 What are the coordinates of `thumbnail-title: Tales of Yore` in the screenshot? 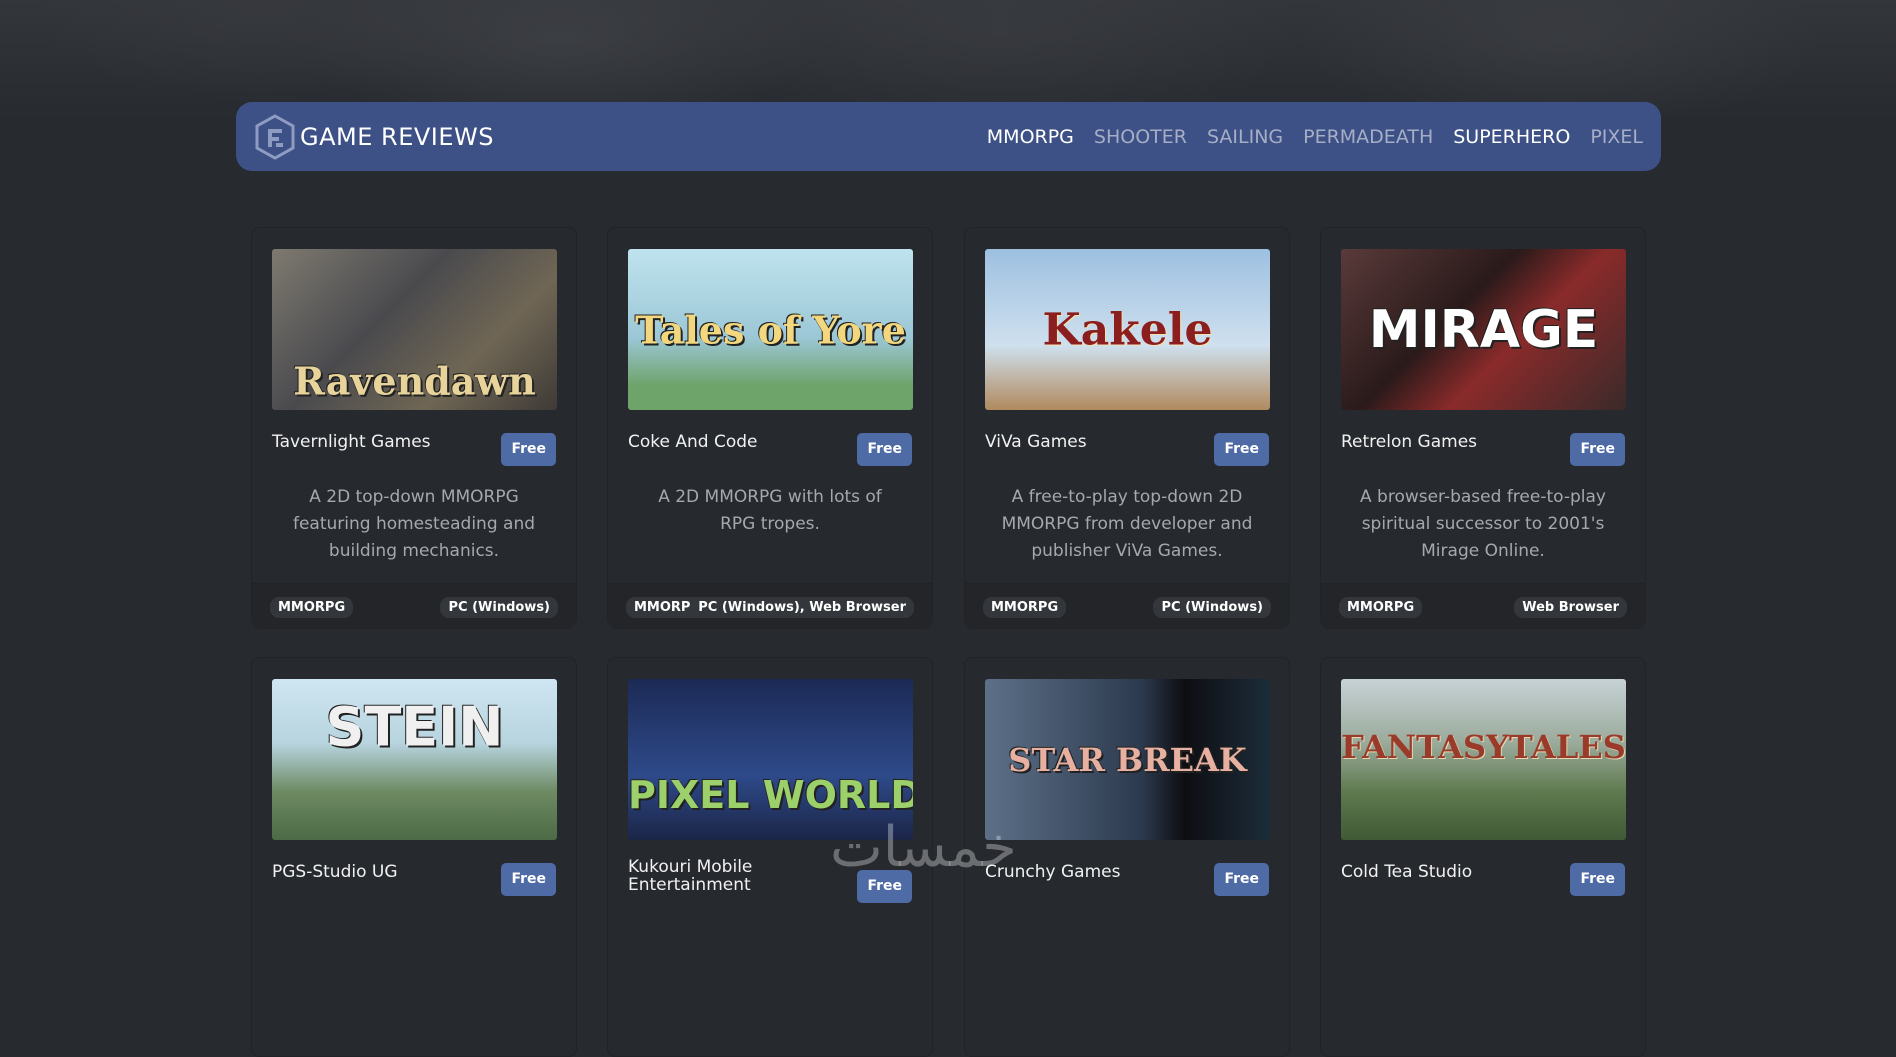 It's located at (770, 329).